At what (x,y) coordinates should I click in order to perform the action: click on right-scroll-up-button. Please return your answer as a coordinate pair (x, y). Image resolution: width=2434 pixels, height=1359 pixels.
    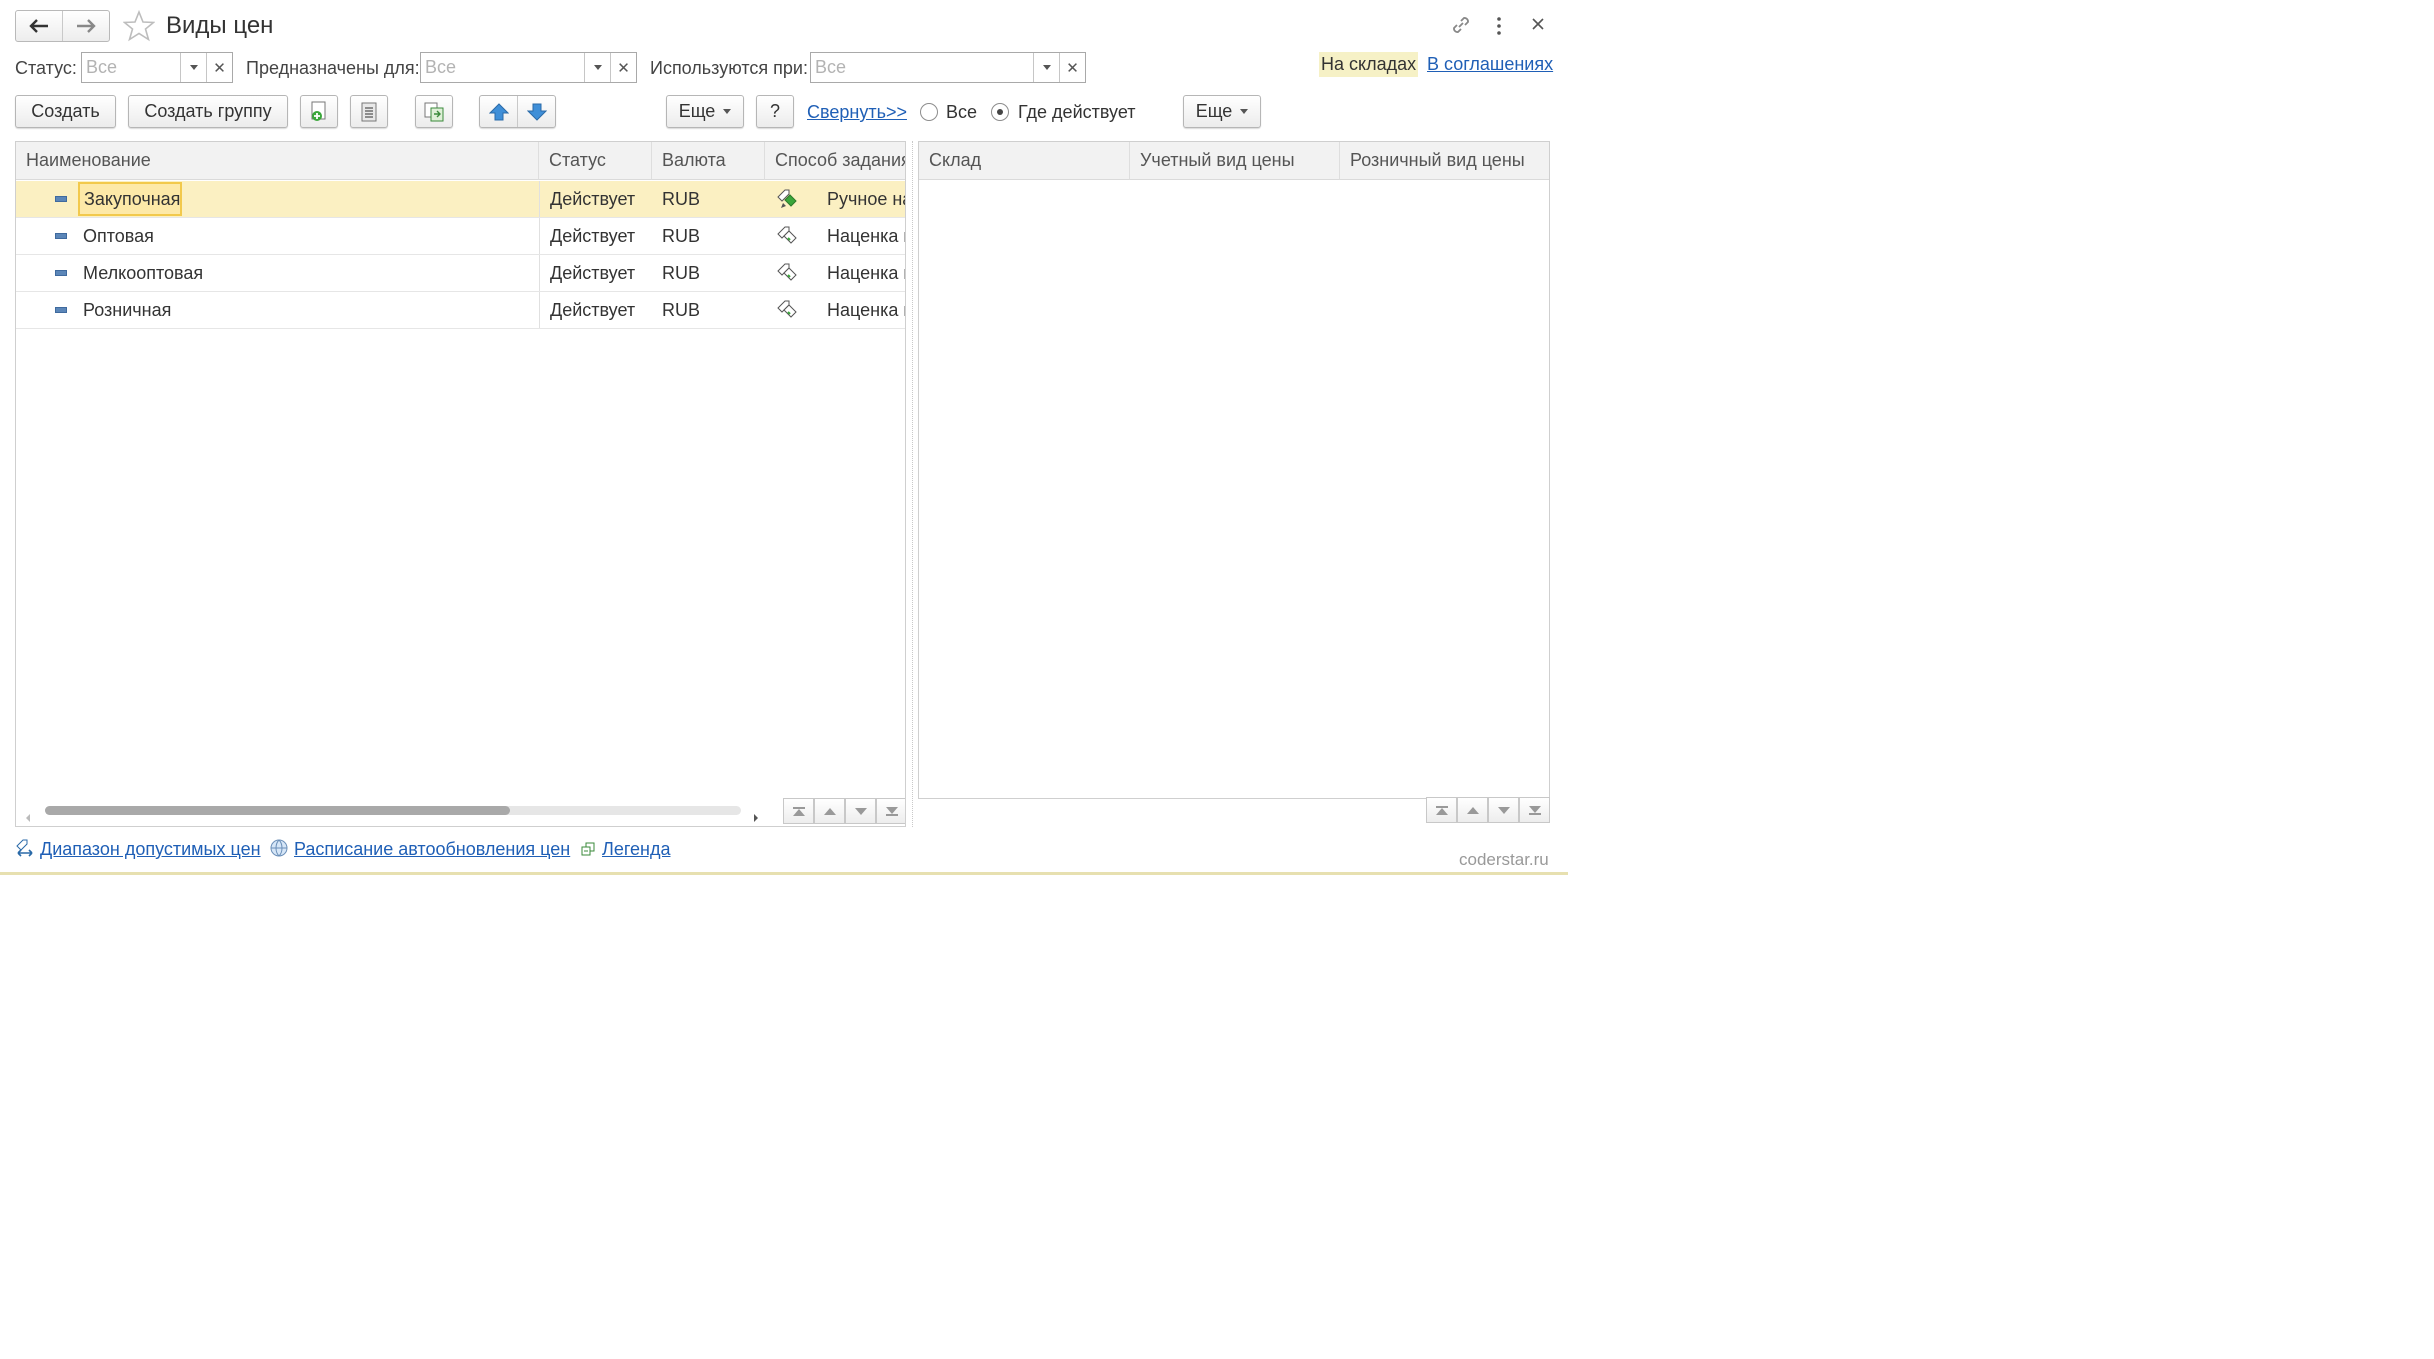
    Looking at the image, I should click on (1472, 810).